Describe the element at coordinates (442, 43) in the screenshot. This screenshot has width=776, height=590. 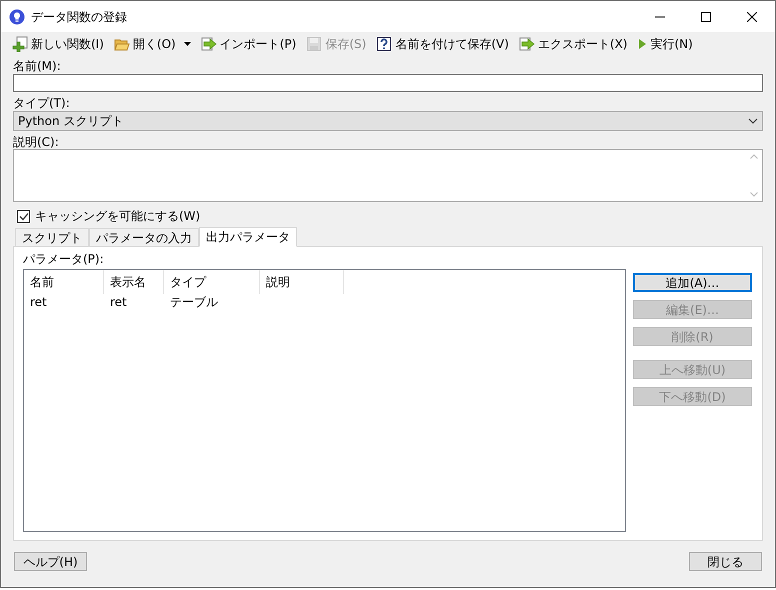
I see `toolbar-button: 名前を付けて保存(V)` at that location.